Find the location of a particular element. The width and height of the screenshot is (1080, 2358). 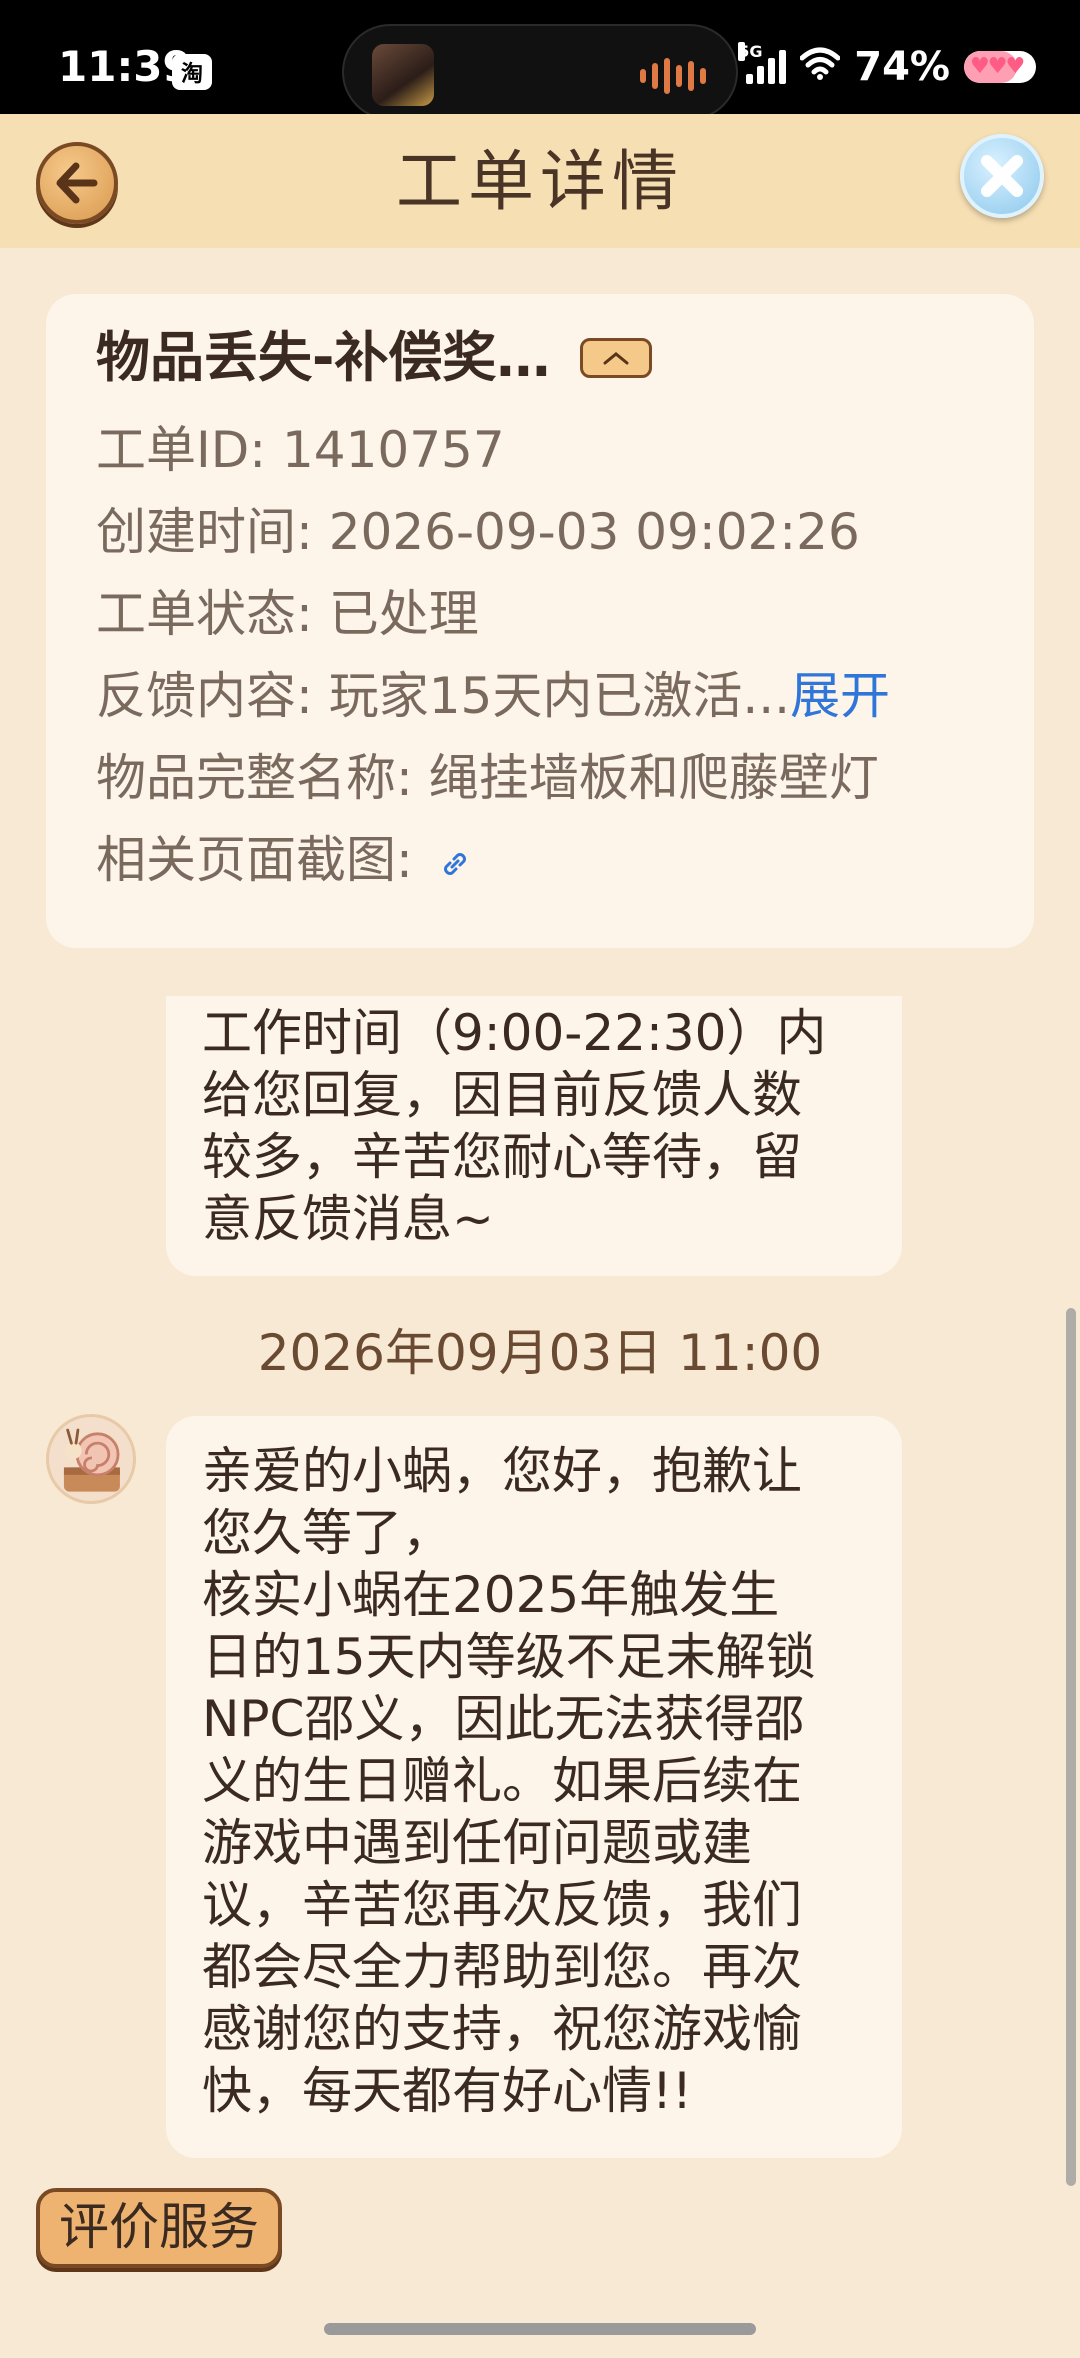

close-button is located at coordinates (1002, 176).